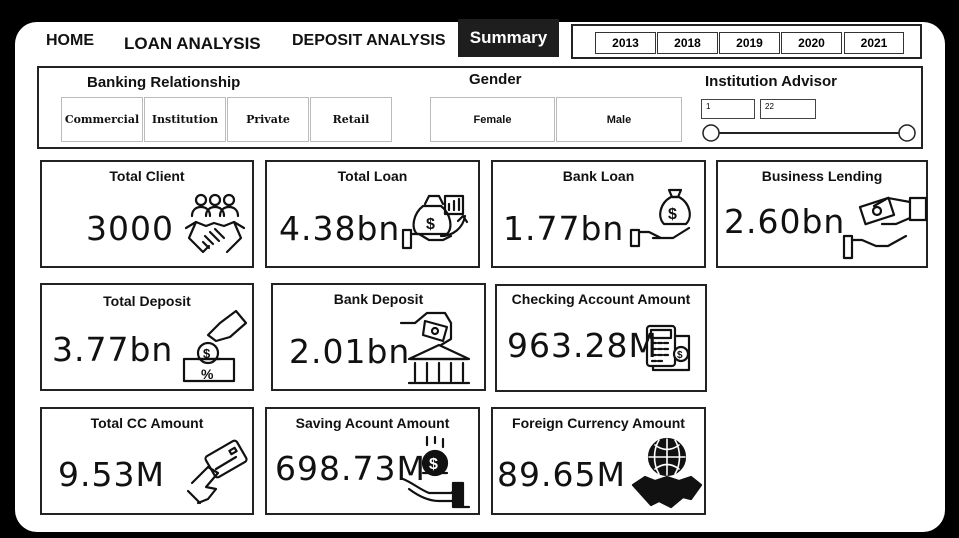  Describe the element at coordinates (907, 133) in the screenshot. I see `slider-max-handle` at that location.